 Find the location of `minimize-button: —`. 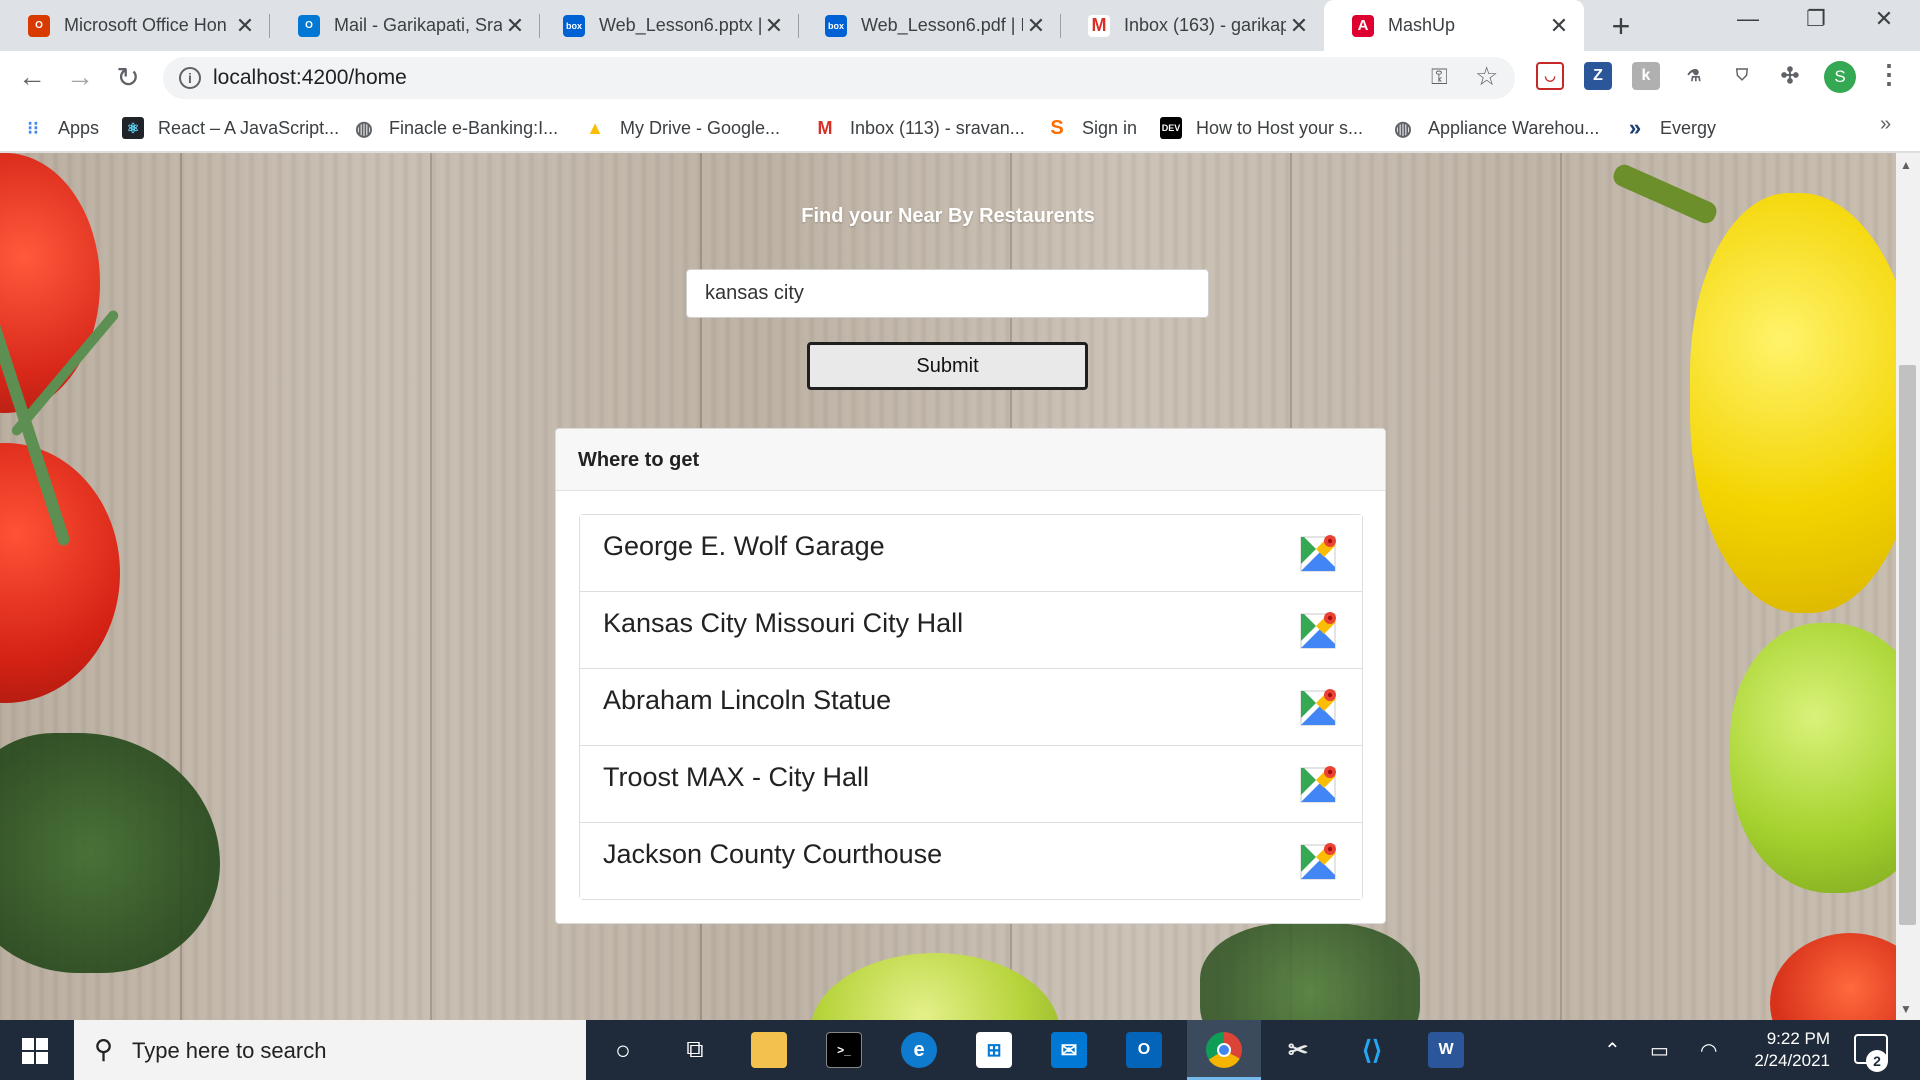

minimize-button: — is located at coordinates (1748, 19).